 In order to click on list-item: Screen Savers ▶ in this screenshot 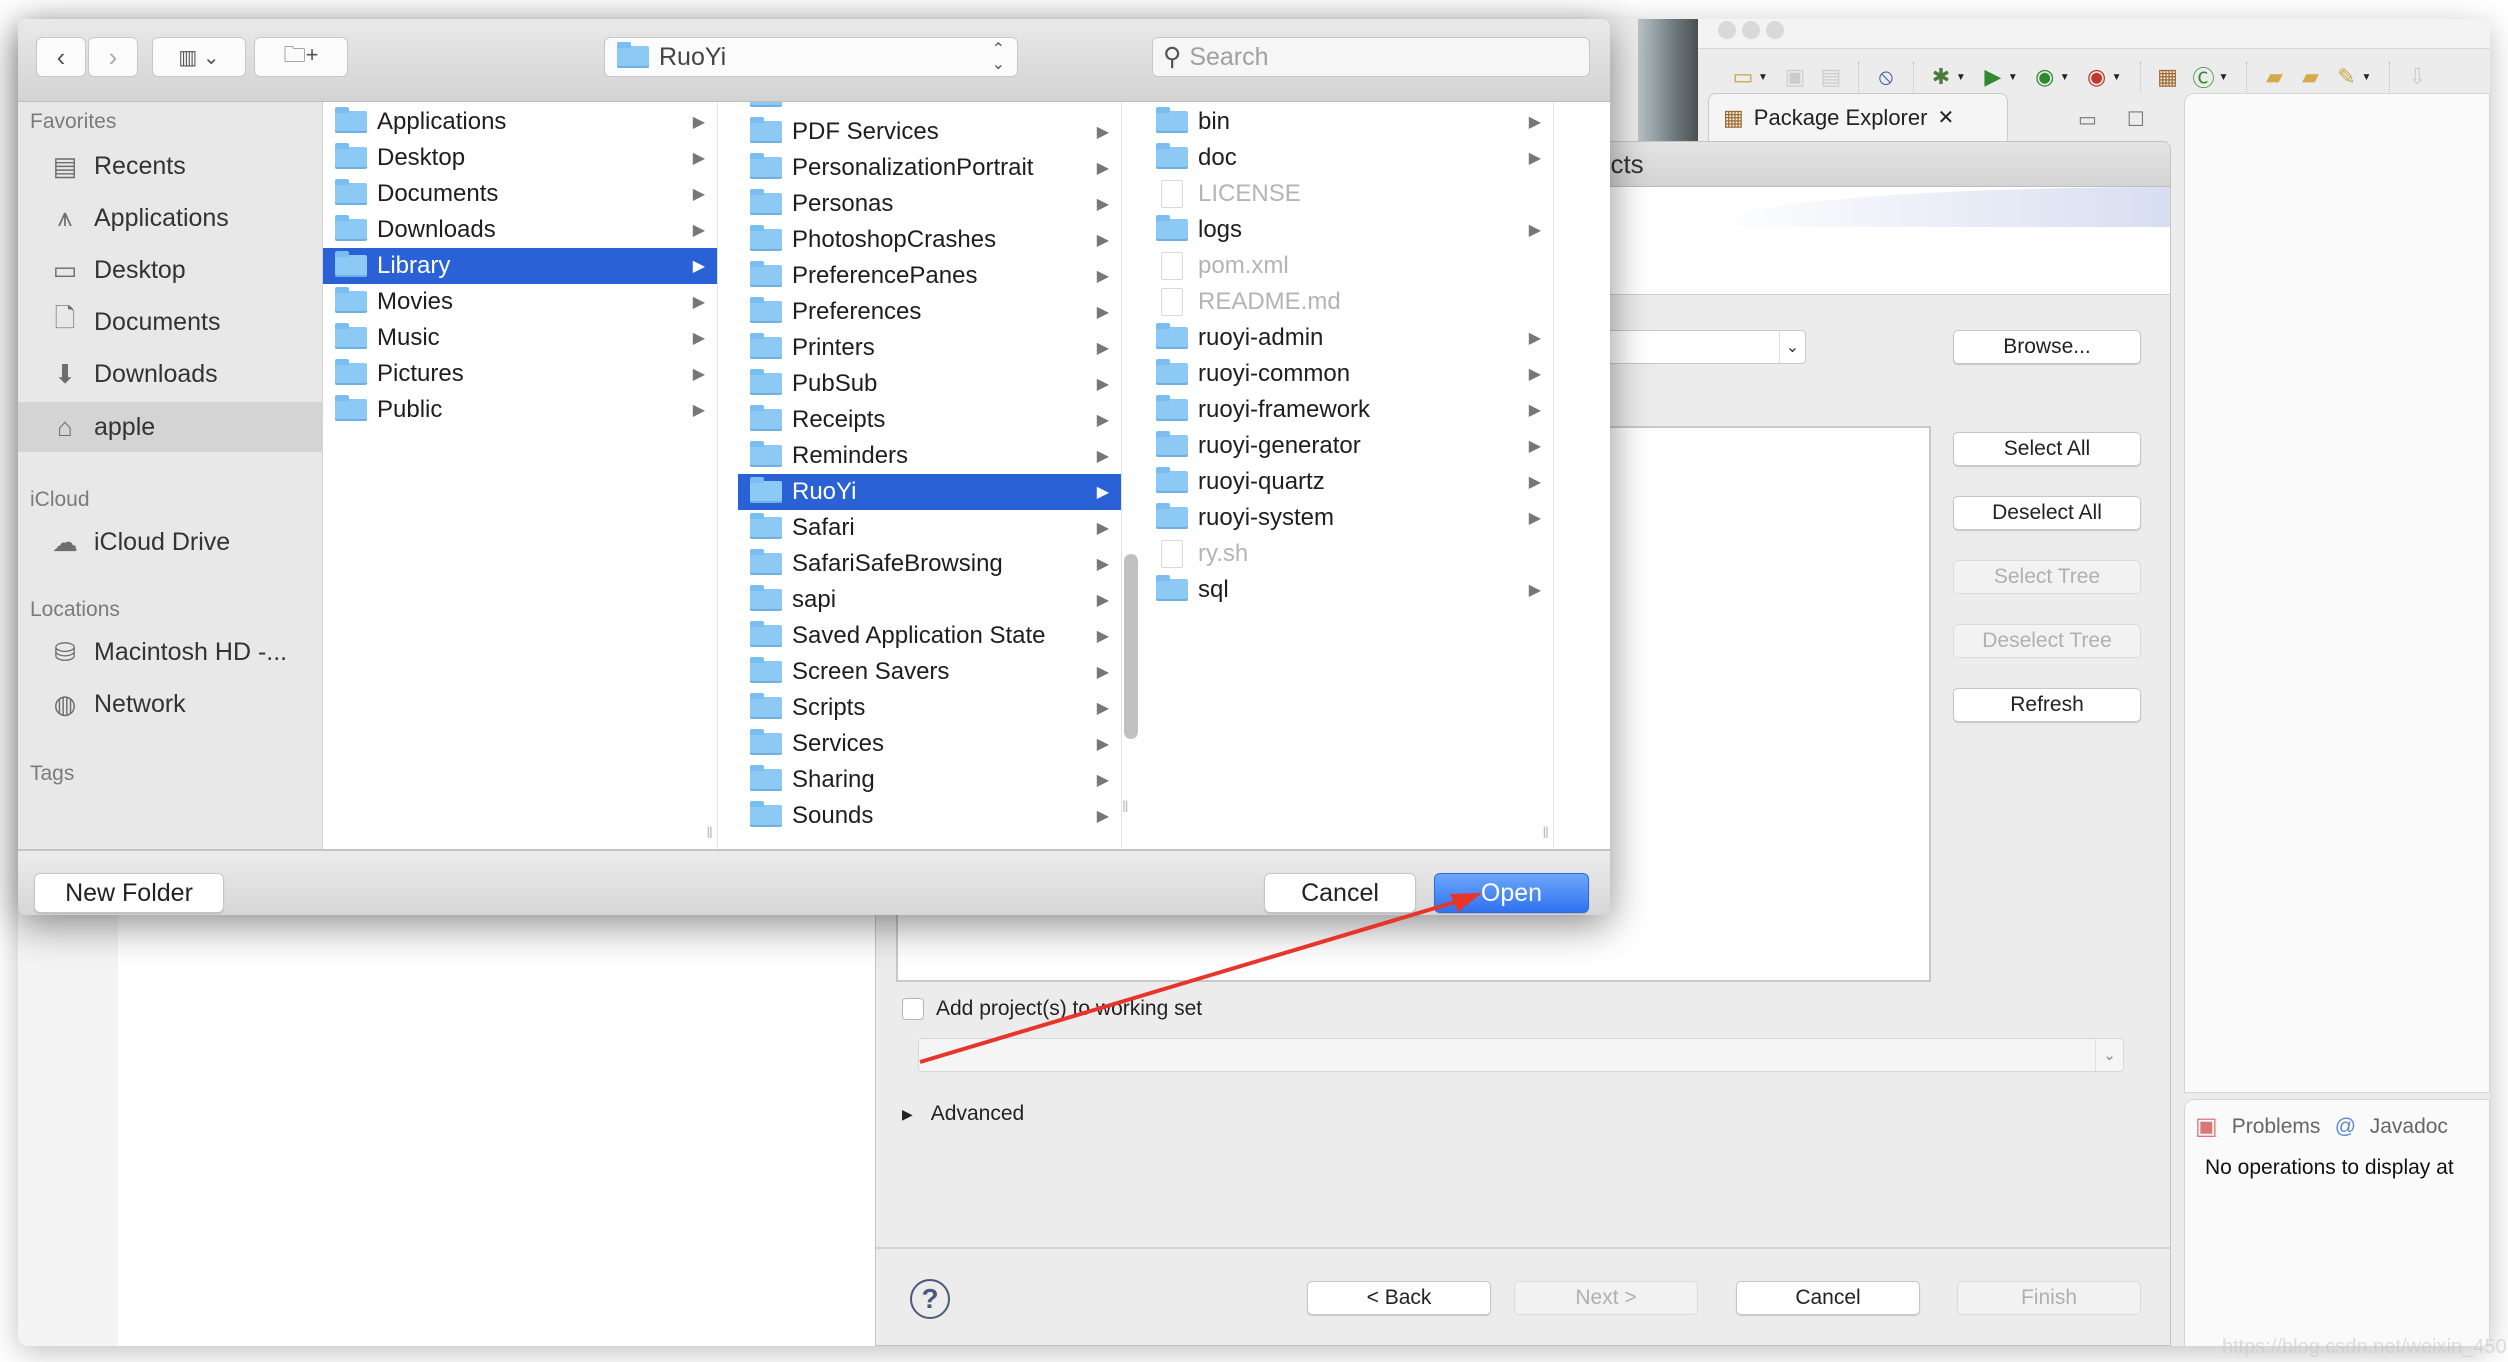, I will do `click(929, 672)`.